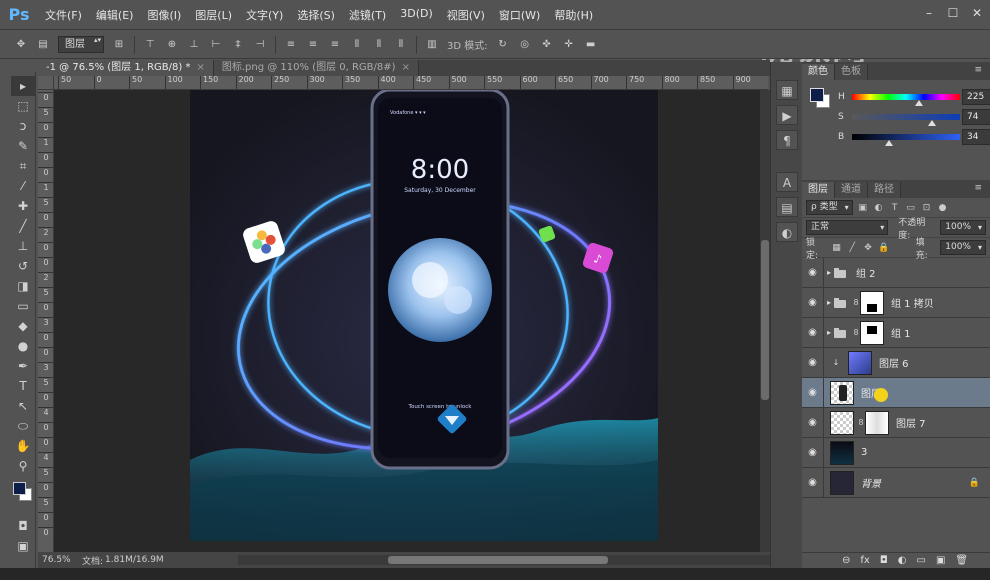 The width and height of the screenshot is (990, 580). What do you see at coordinates (367, 15) in the screenshot?
I see `menu-item: 滤镜(T)` at bounding box center [367, 15].